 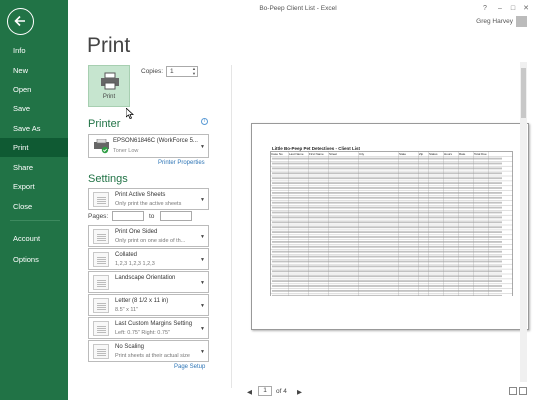 What do you see at coordinates (494, 21) in the screenshot?
I see `user-name: Greg Harvey` at bounding box center [494, 21].